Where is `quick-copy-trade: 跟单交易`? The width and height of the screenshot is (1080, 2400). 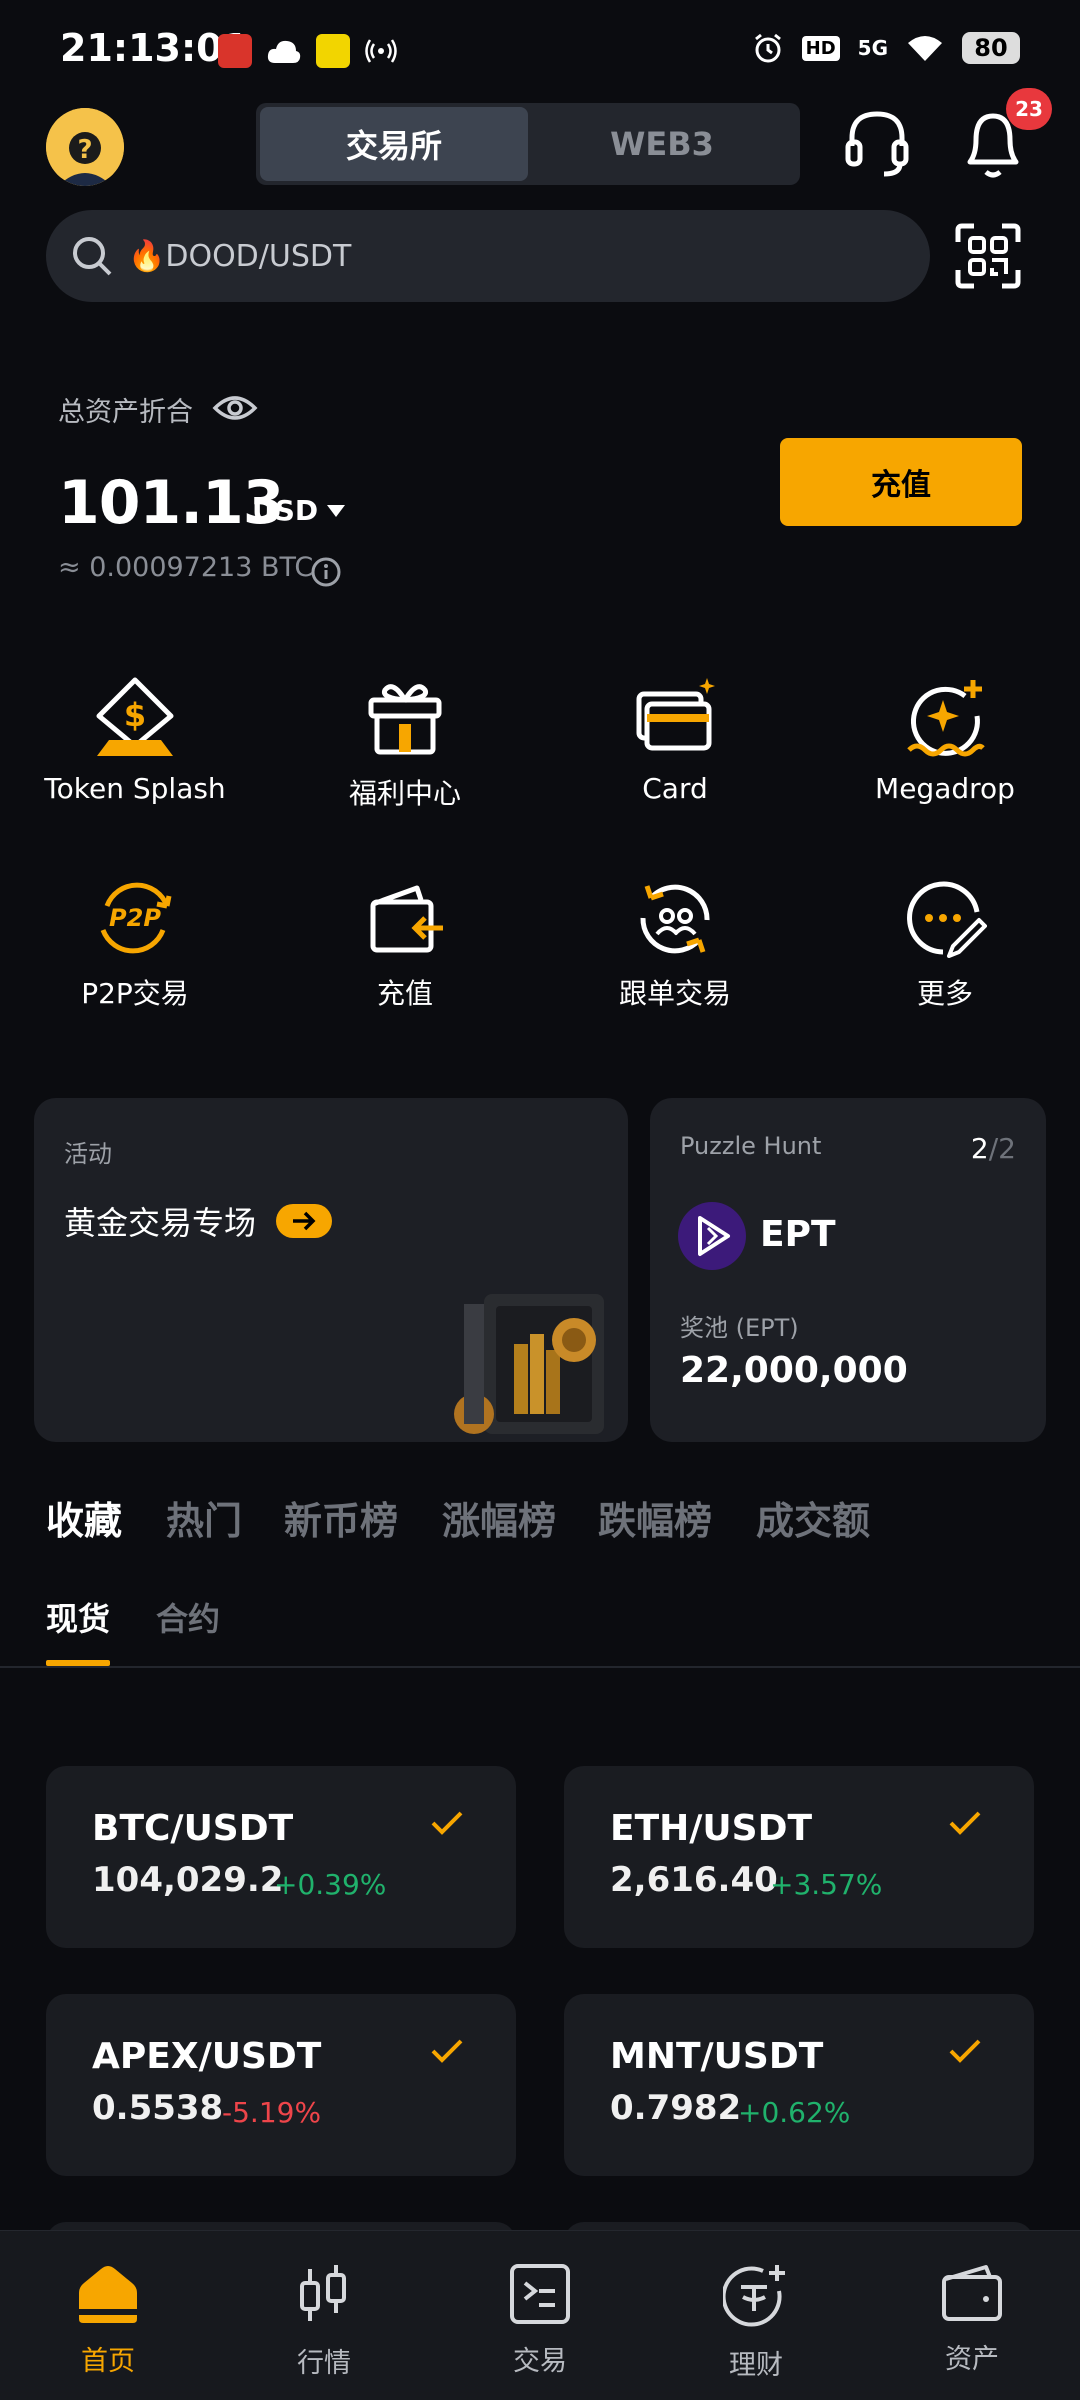
quick-copy-trade: 跟单交易 is located at coordinates (675, 944).